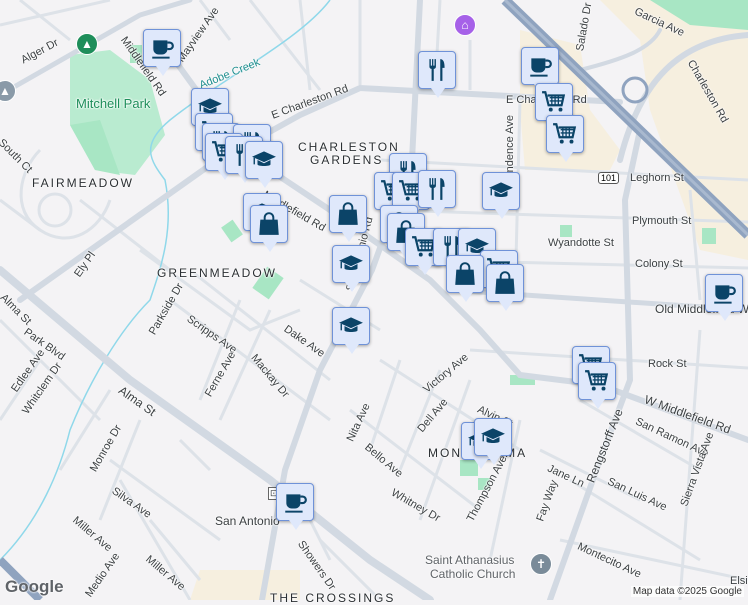  Describe the element at coordinates (472, 574) in the screenshot. I see `place-label: Catholic Church` at that location.